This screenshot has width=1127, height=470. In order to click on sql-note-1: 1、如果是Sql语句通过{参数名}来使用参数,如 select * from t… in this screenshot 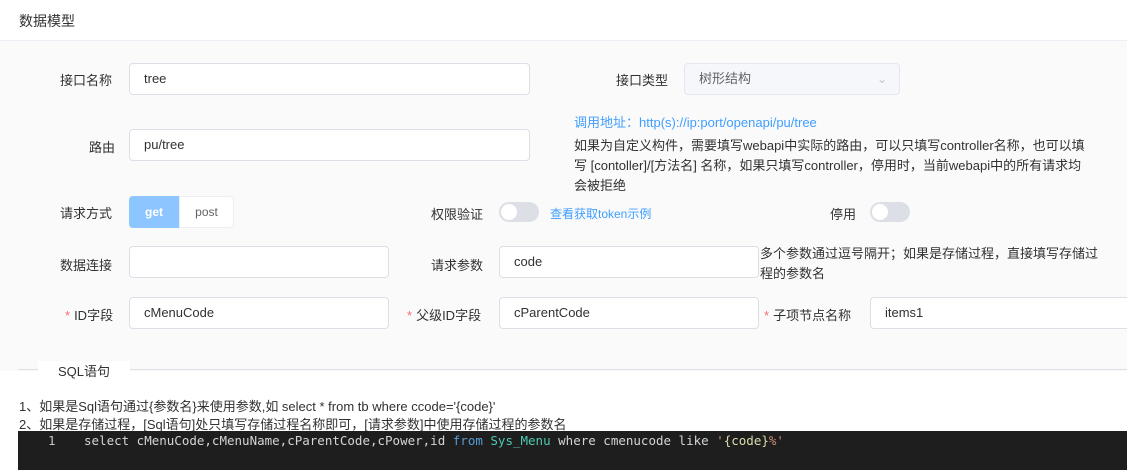, I will do `click(257, 406)`.